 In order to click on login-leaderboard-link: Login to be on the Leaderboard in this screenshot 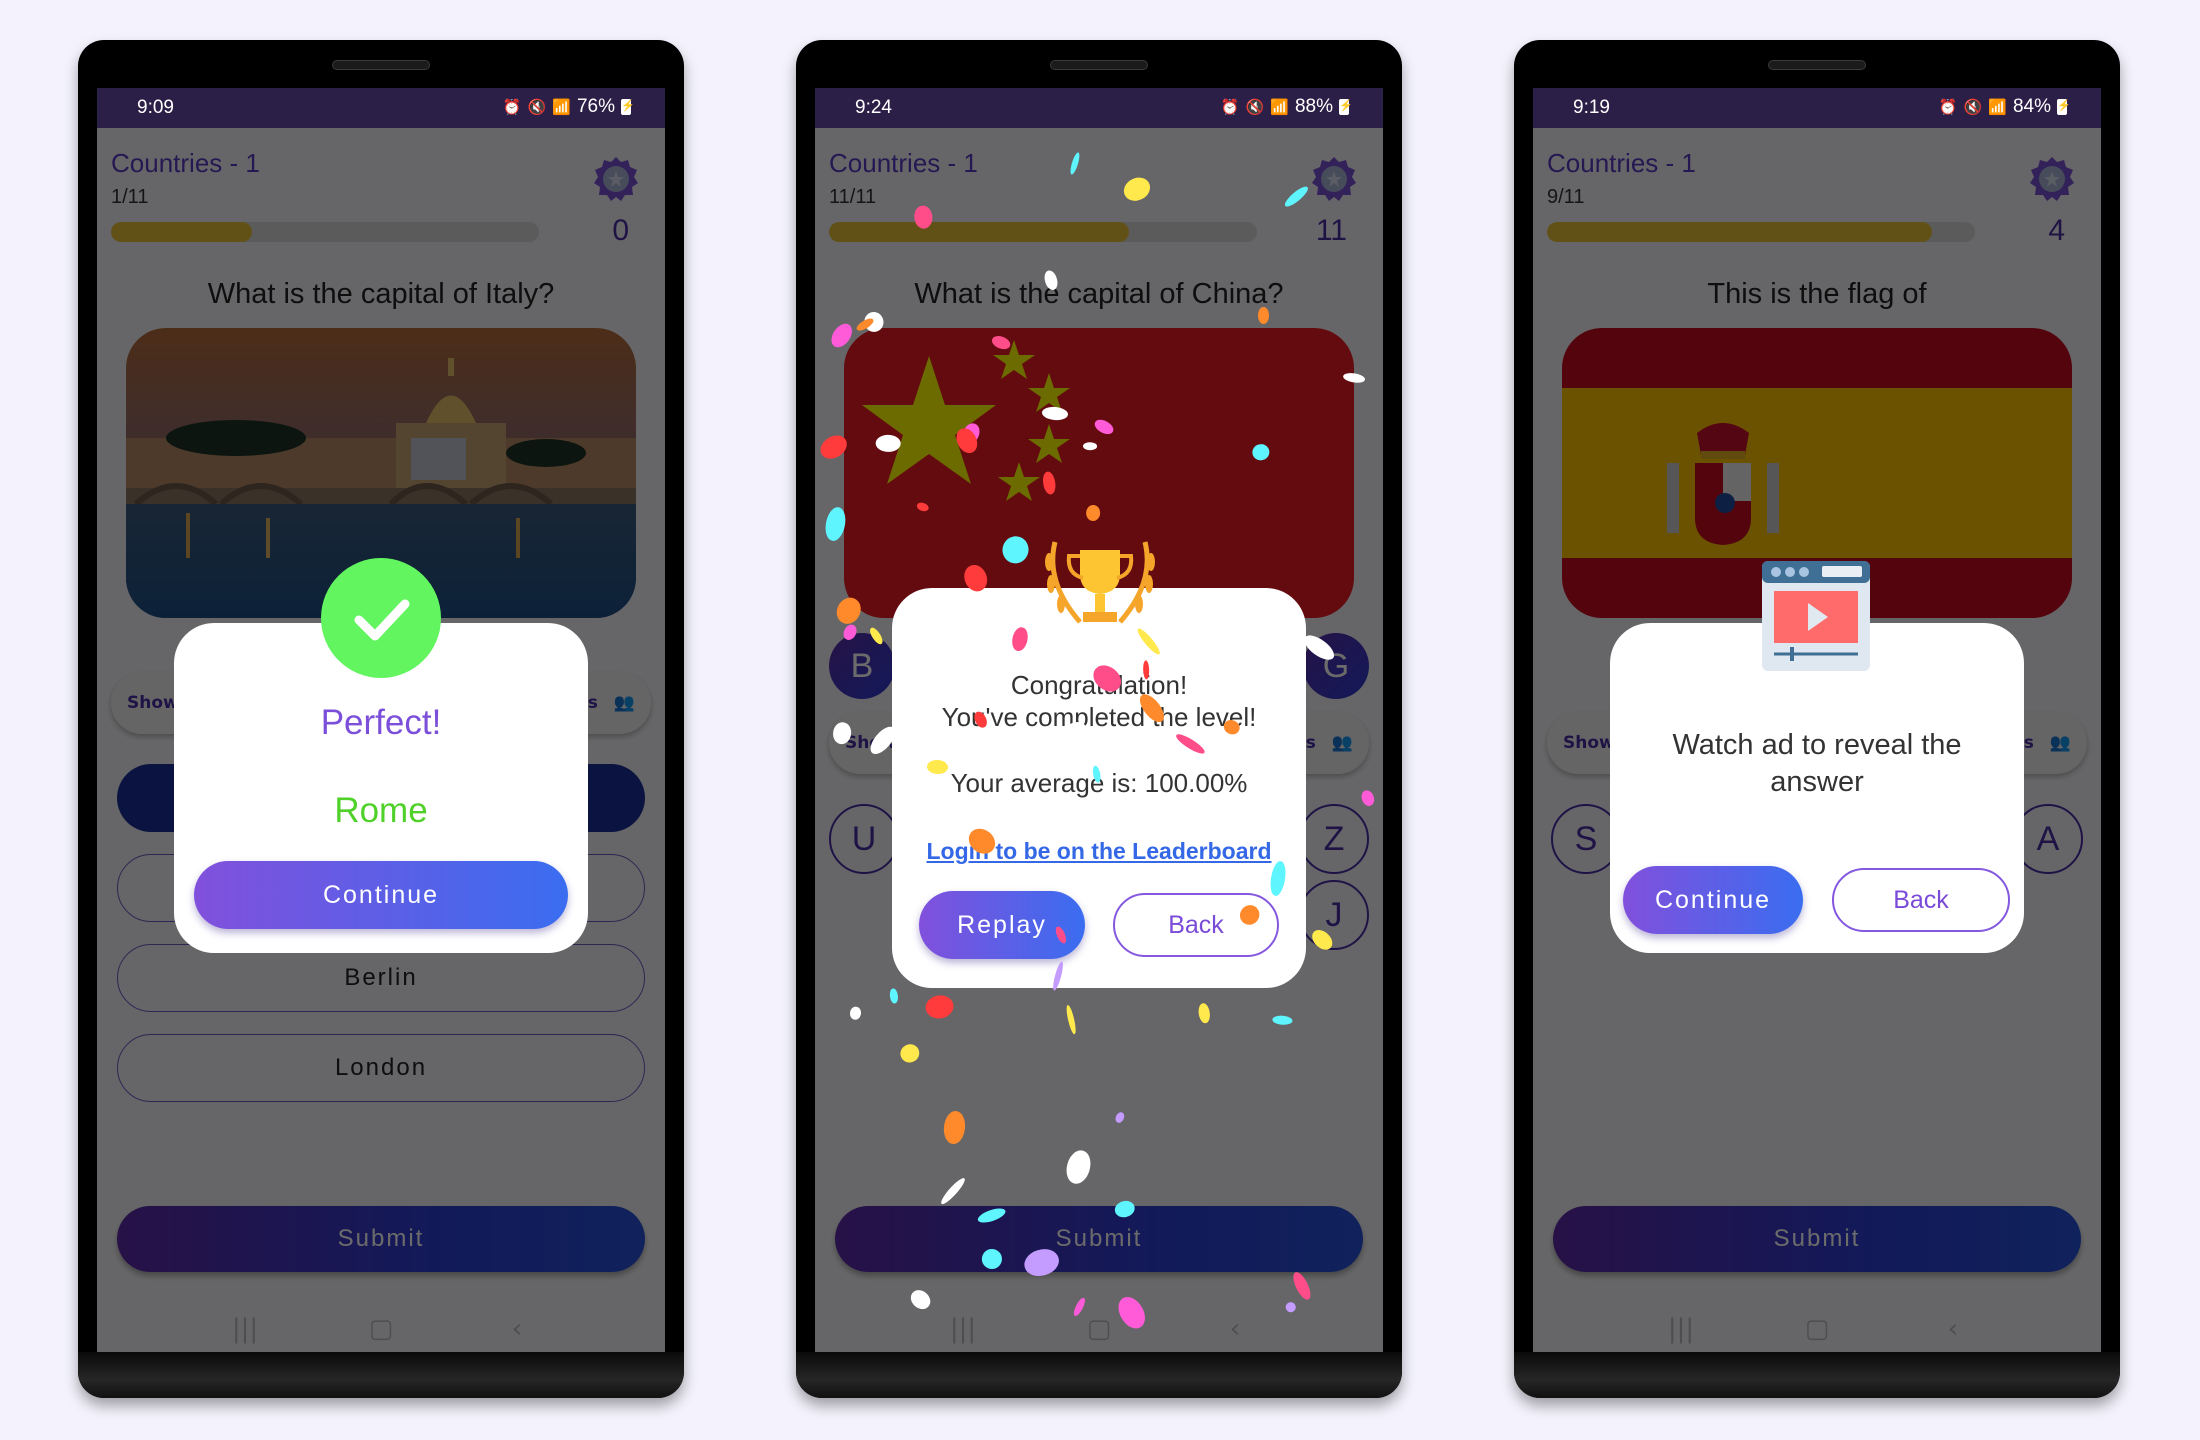, I will do `click(1099, 851)`.